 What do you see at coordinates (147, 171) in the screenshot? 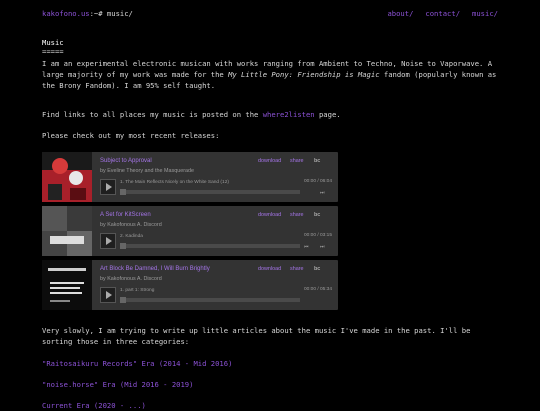
I see `album-artist: by Eveline Theory and the Masquerade` at bounding box center [147, 171].